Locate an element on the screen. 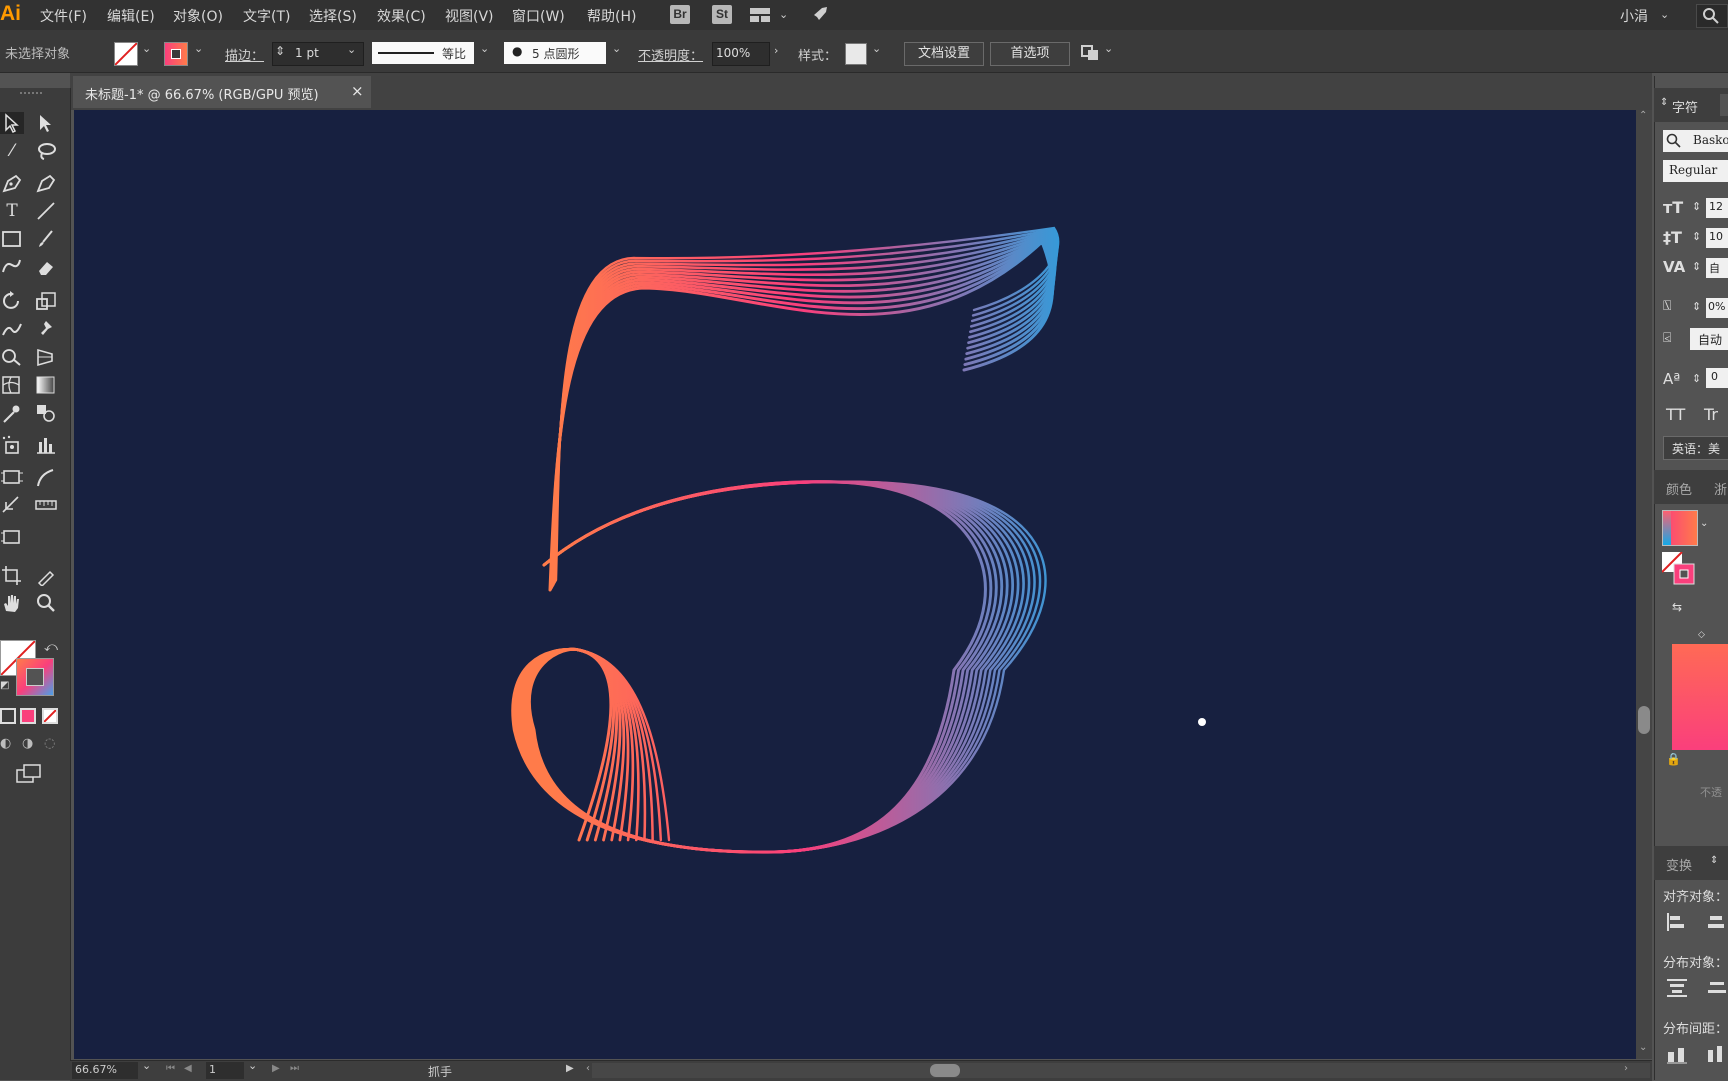 The width and height of the screenshot is (1728, 1081). arrange-icon is located at coordinates (1090, 53).